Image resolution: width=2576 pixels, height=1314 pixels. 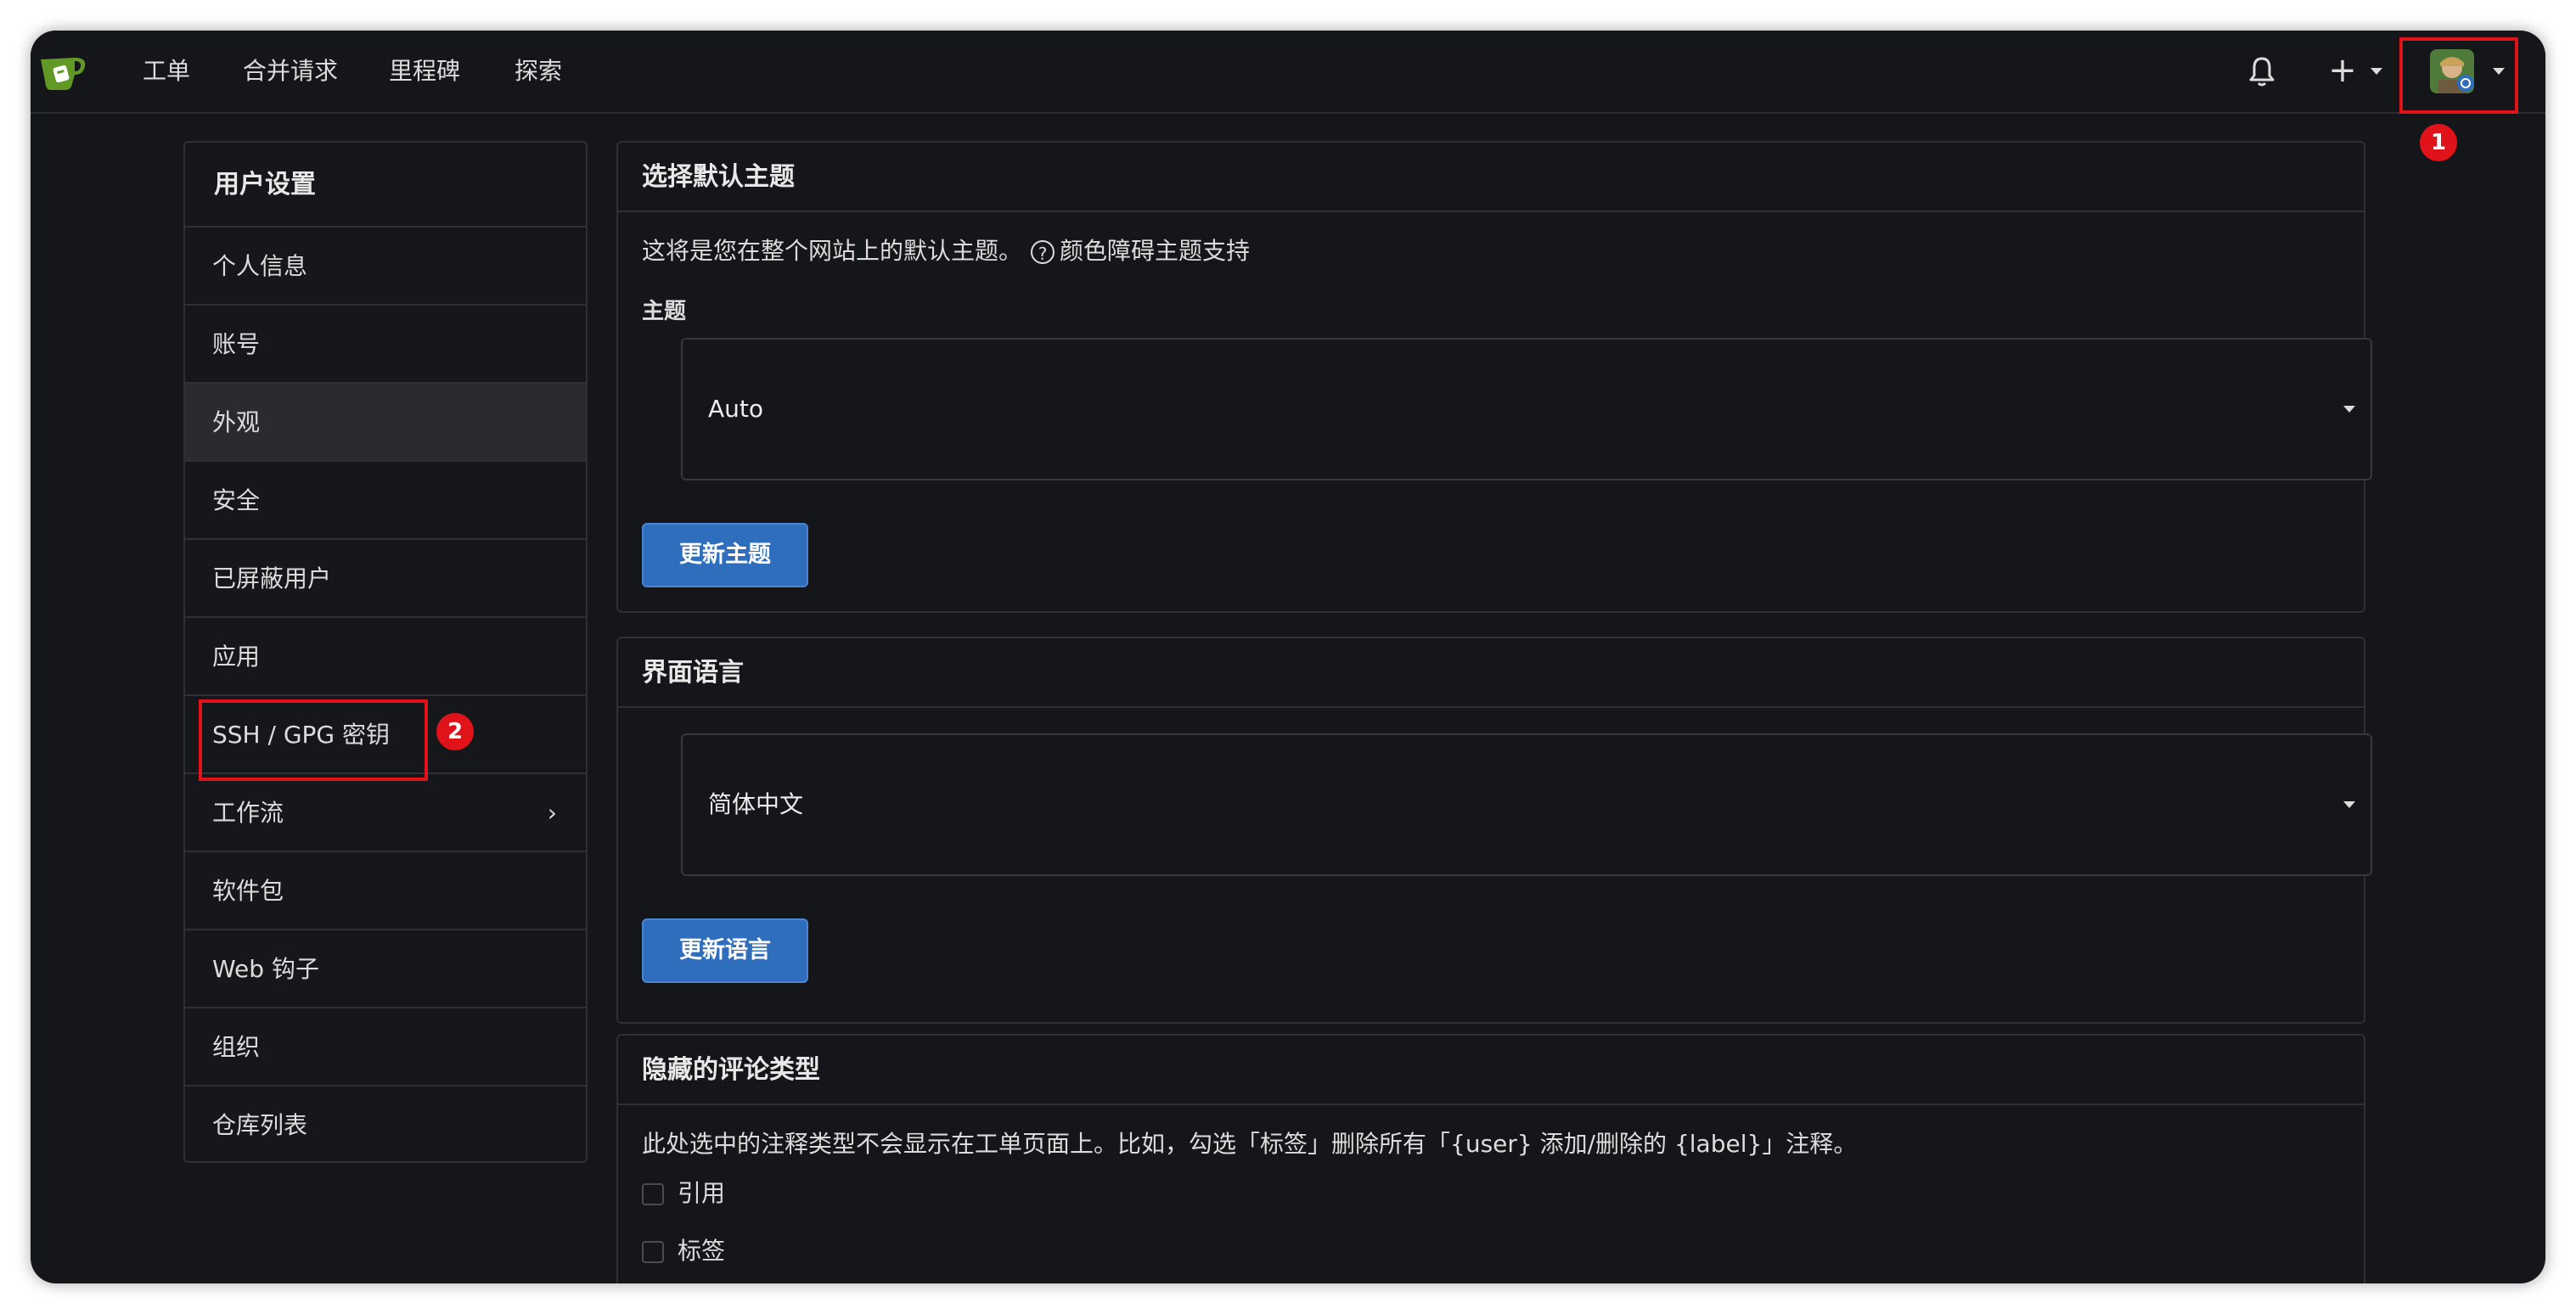 I want to click on top-navbar: 工单 合并请求 里程碑 探索 +, so click(x=1288, y=72).